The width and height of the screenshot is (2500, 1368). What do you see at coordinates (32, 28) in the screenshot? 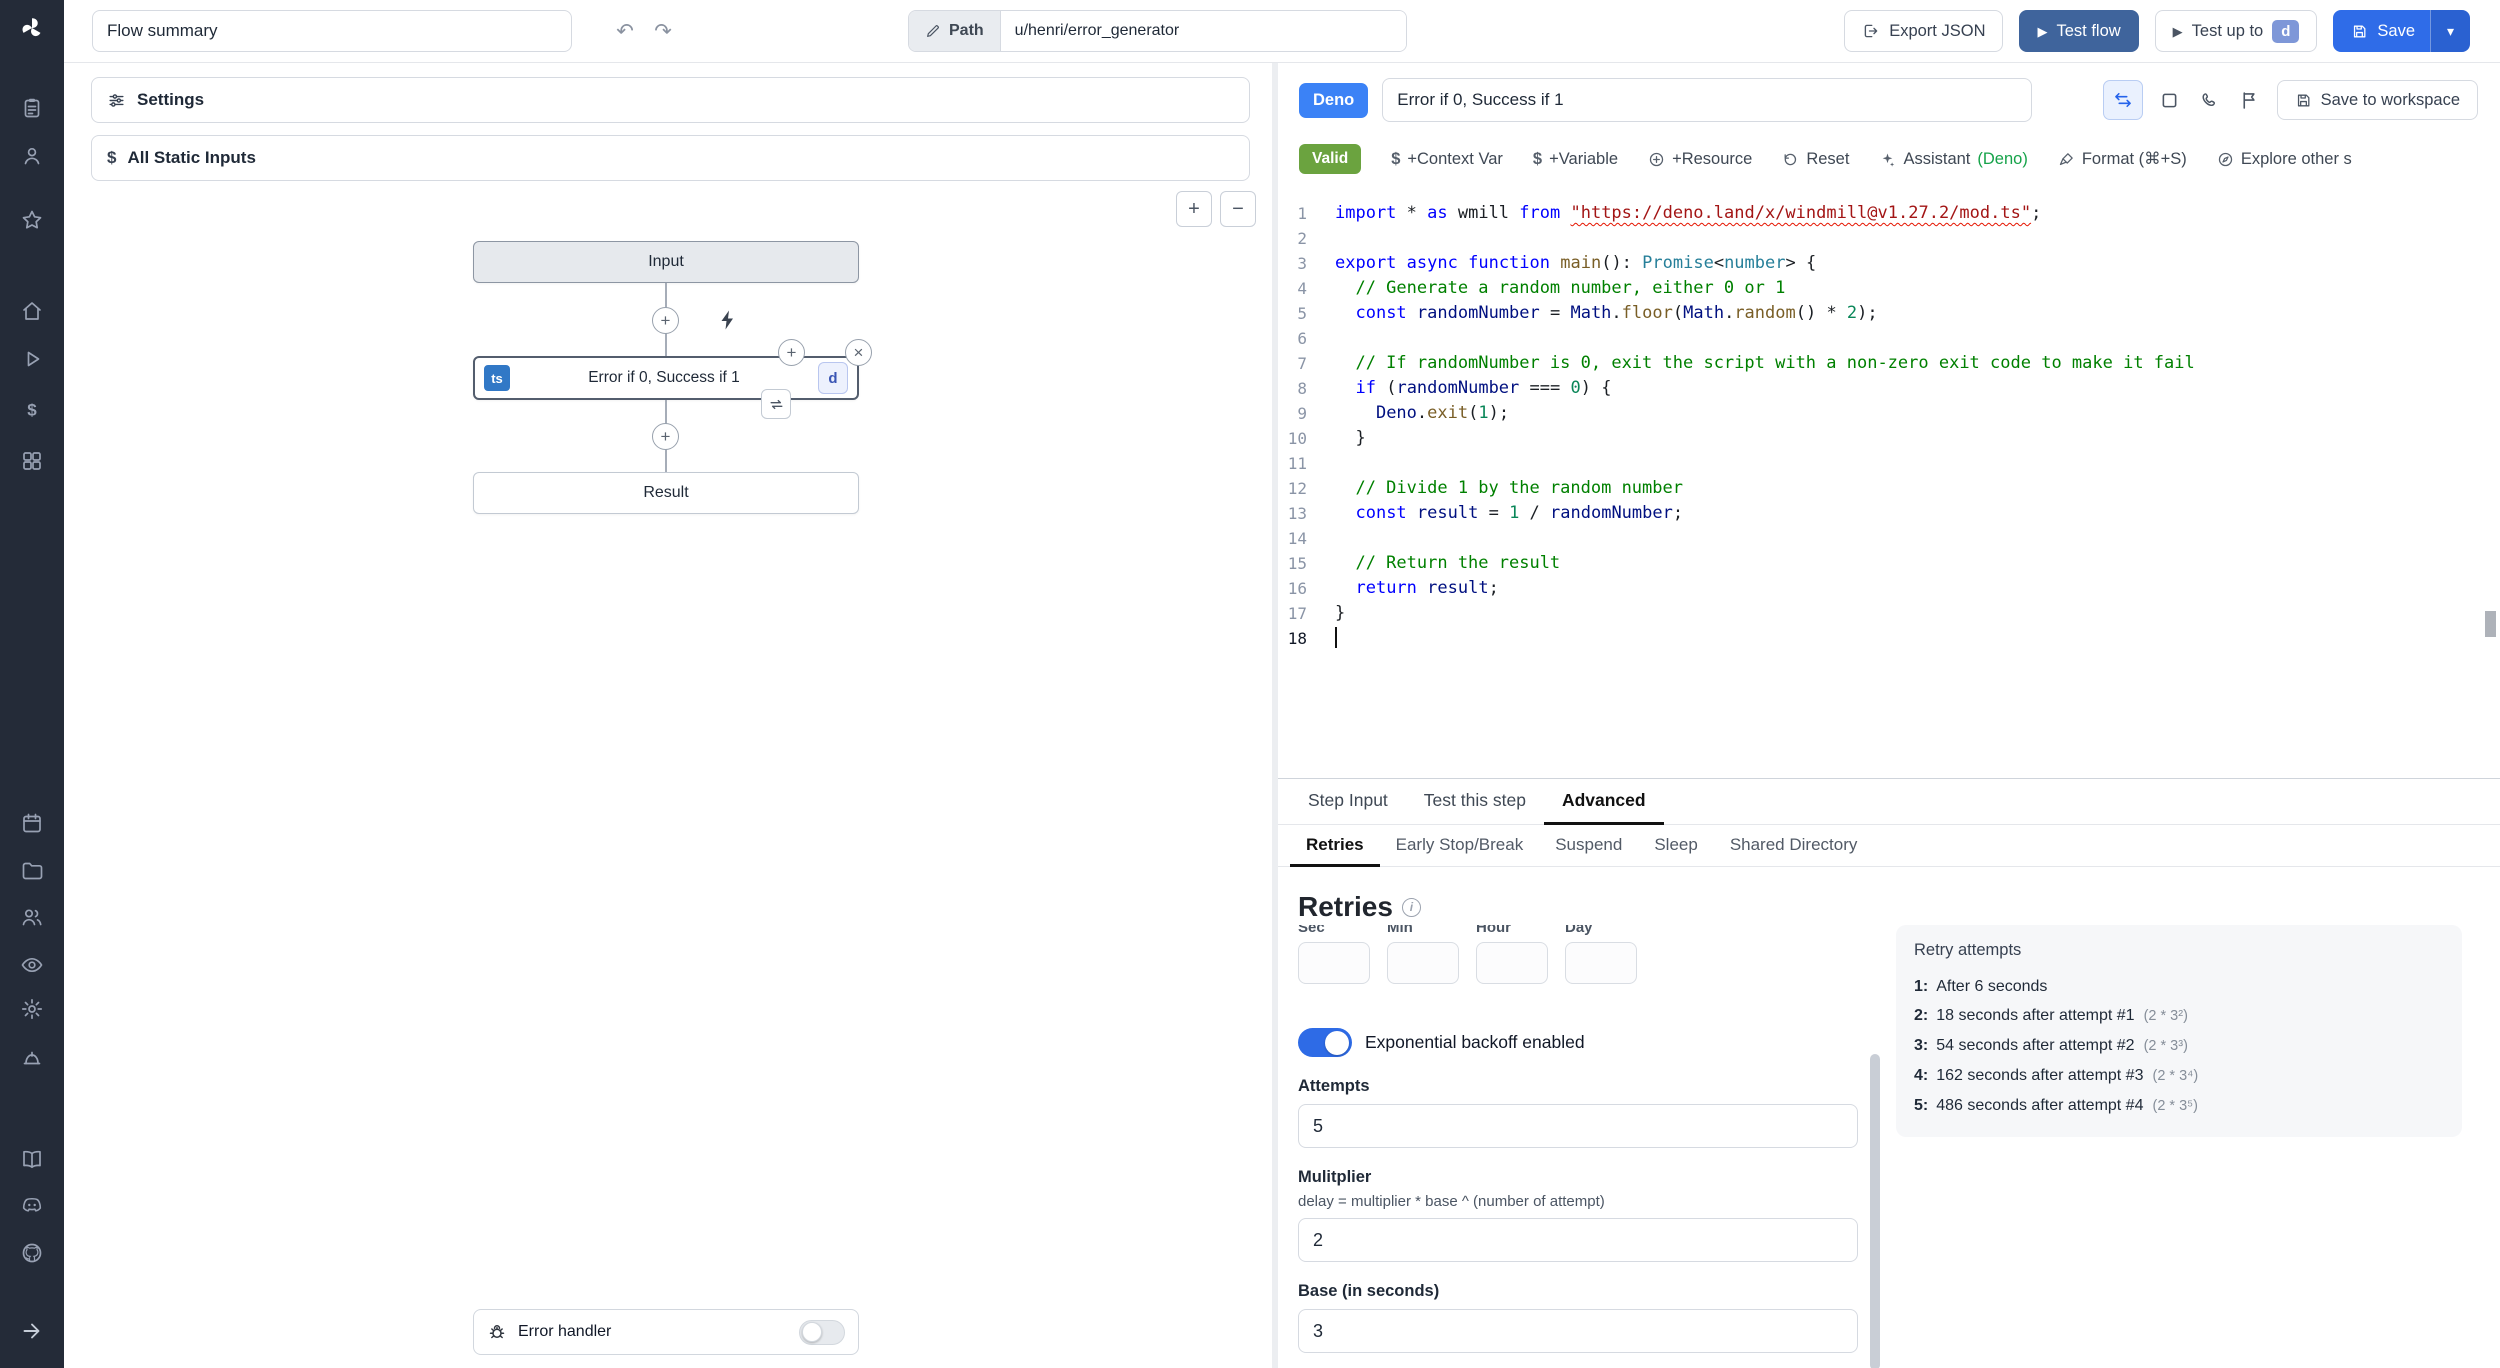
I see `windmill-logo-icon` at bounding box center [32, 28].